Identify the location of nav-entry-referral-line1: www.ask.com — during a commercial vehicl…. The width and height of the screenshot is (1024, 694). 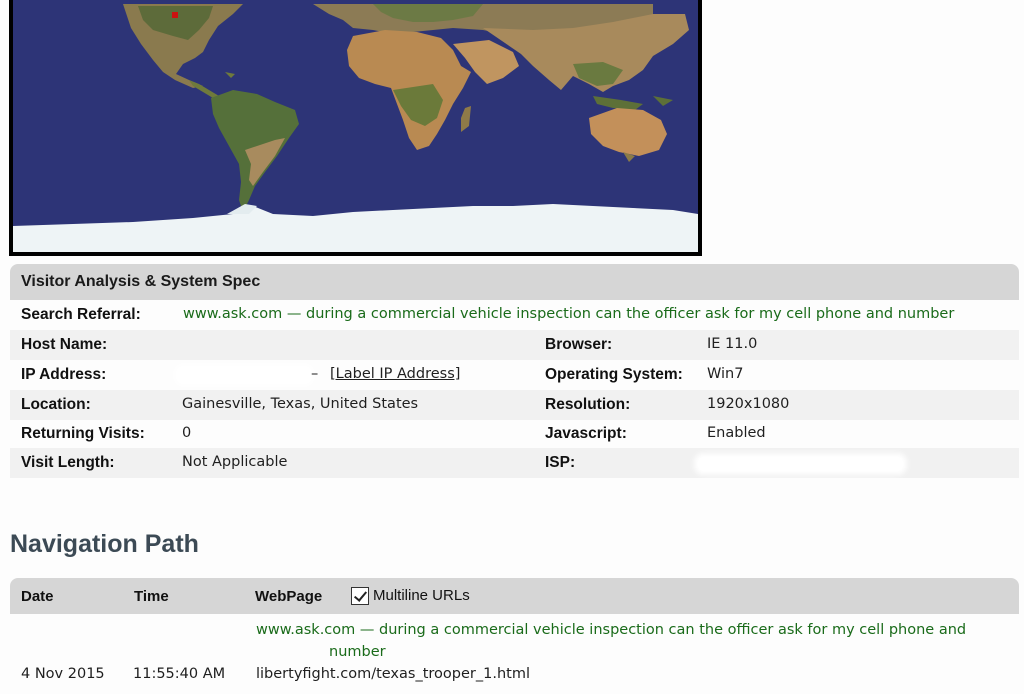
(611, 630).